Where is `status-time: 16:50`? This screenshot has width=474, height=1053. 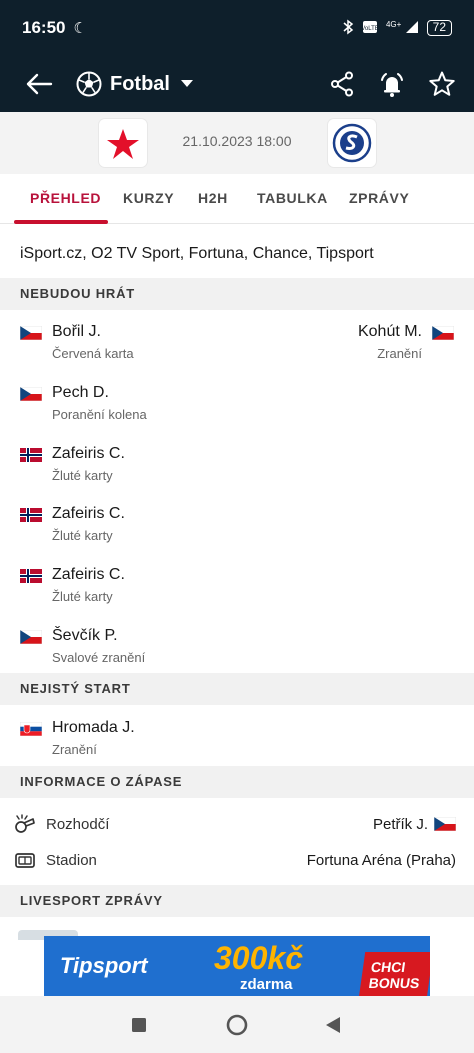
status-time: 16:50 is located at coordinates (44, 27).